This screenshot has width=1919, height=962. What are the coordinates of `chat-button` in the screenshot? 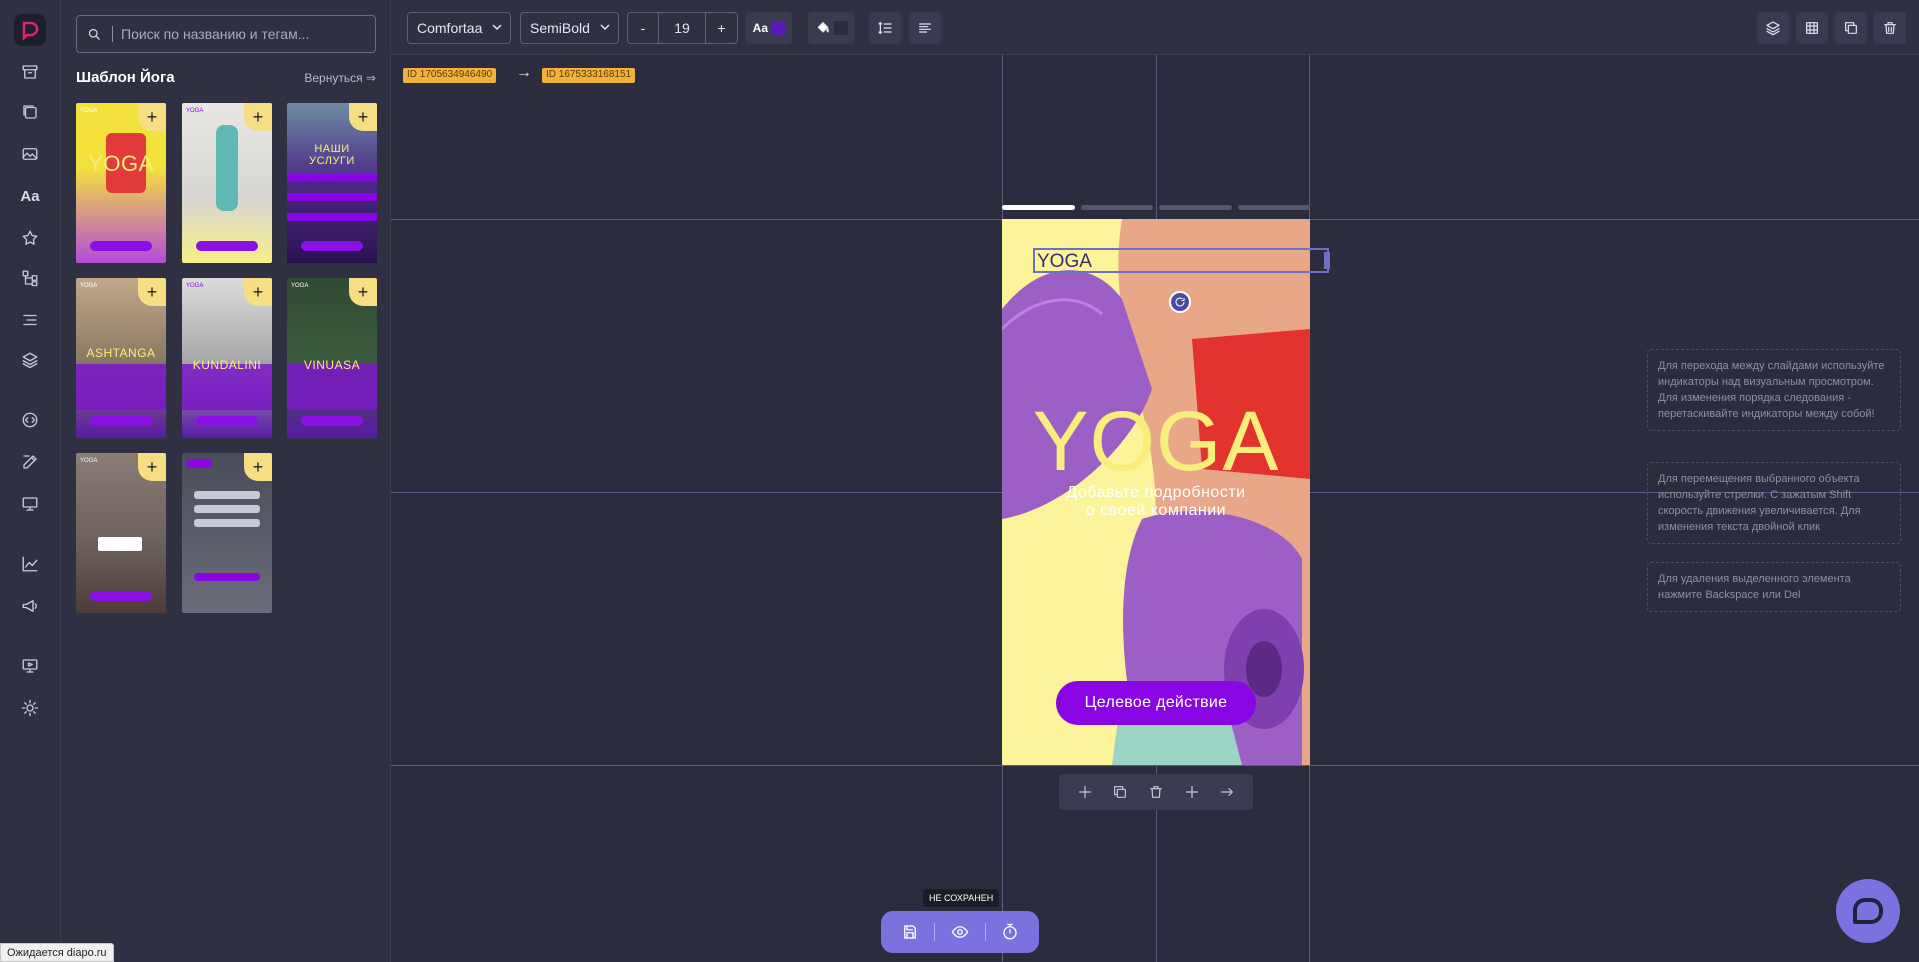 It's located at (1868, 911).